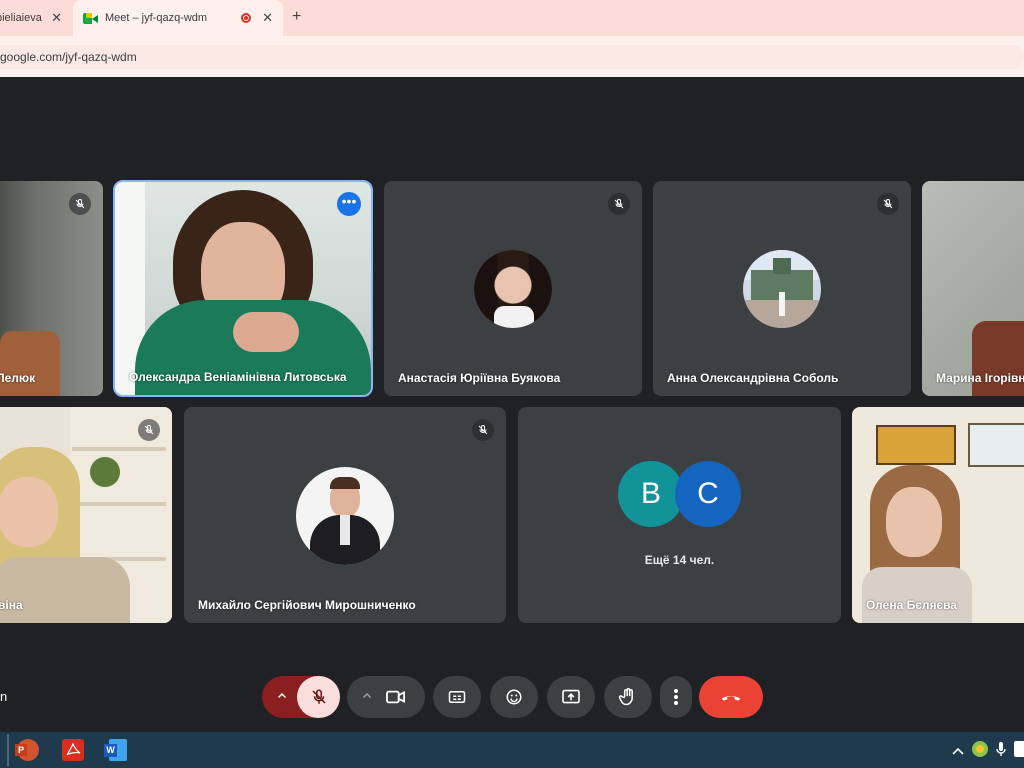  What do you see at coordinates (980, 378) in the screenshot?
I see `participant-name: Марина Ігорівн` at bounding box center [980, 378].